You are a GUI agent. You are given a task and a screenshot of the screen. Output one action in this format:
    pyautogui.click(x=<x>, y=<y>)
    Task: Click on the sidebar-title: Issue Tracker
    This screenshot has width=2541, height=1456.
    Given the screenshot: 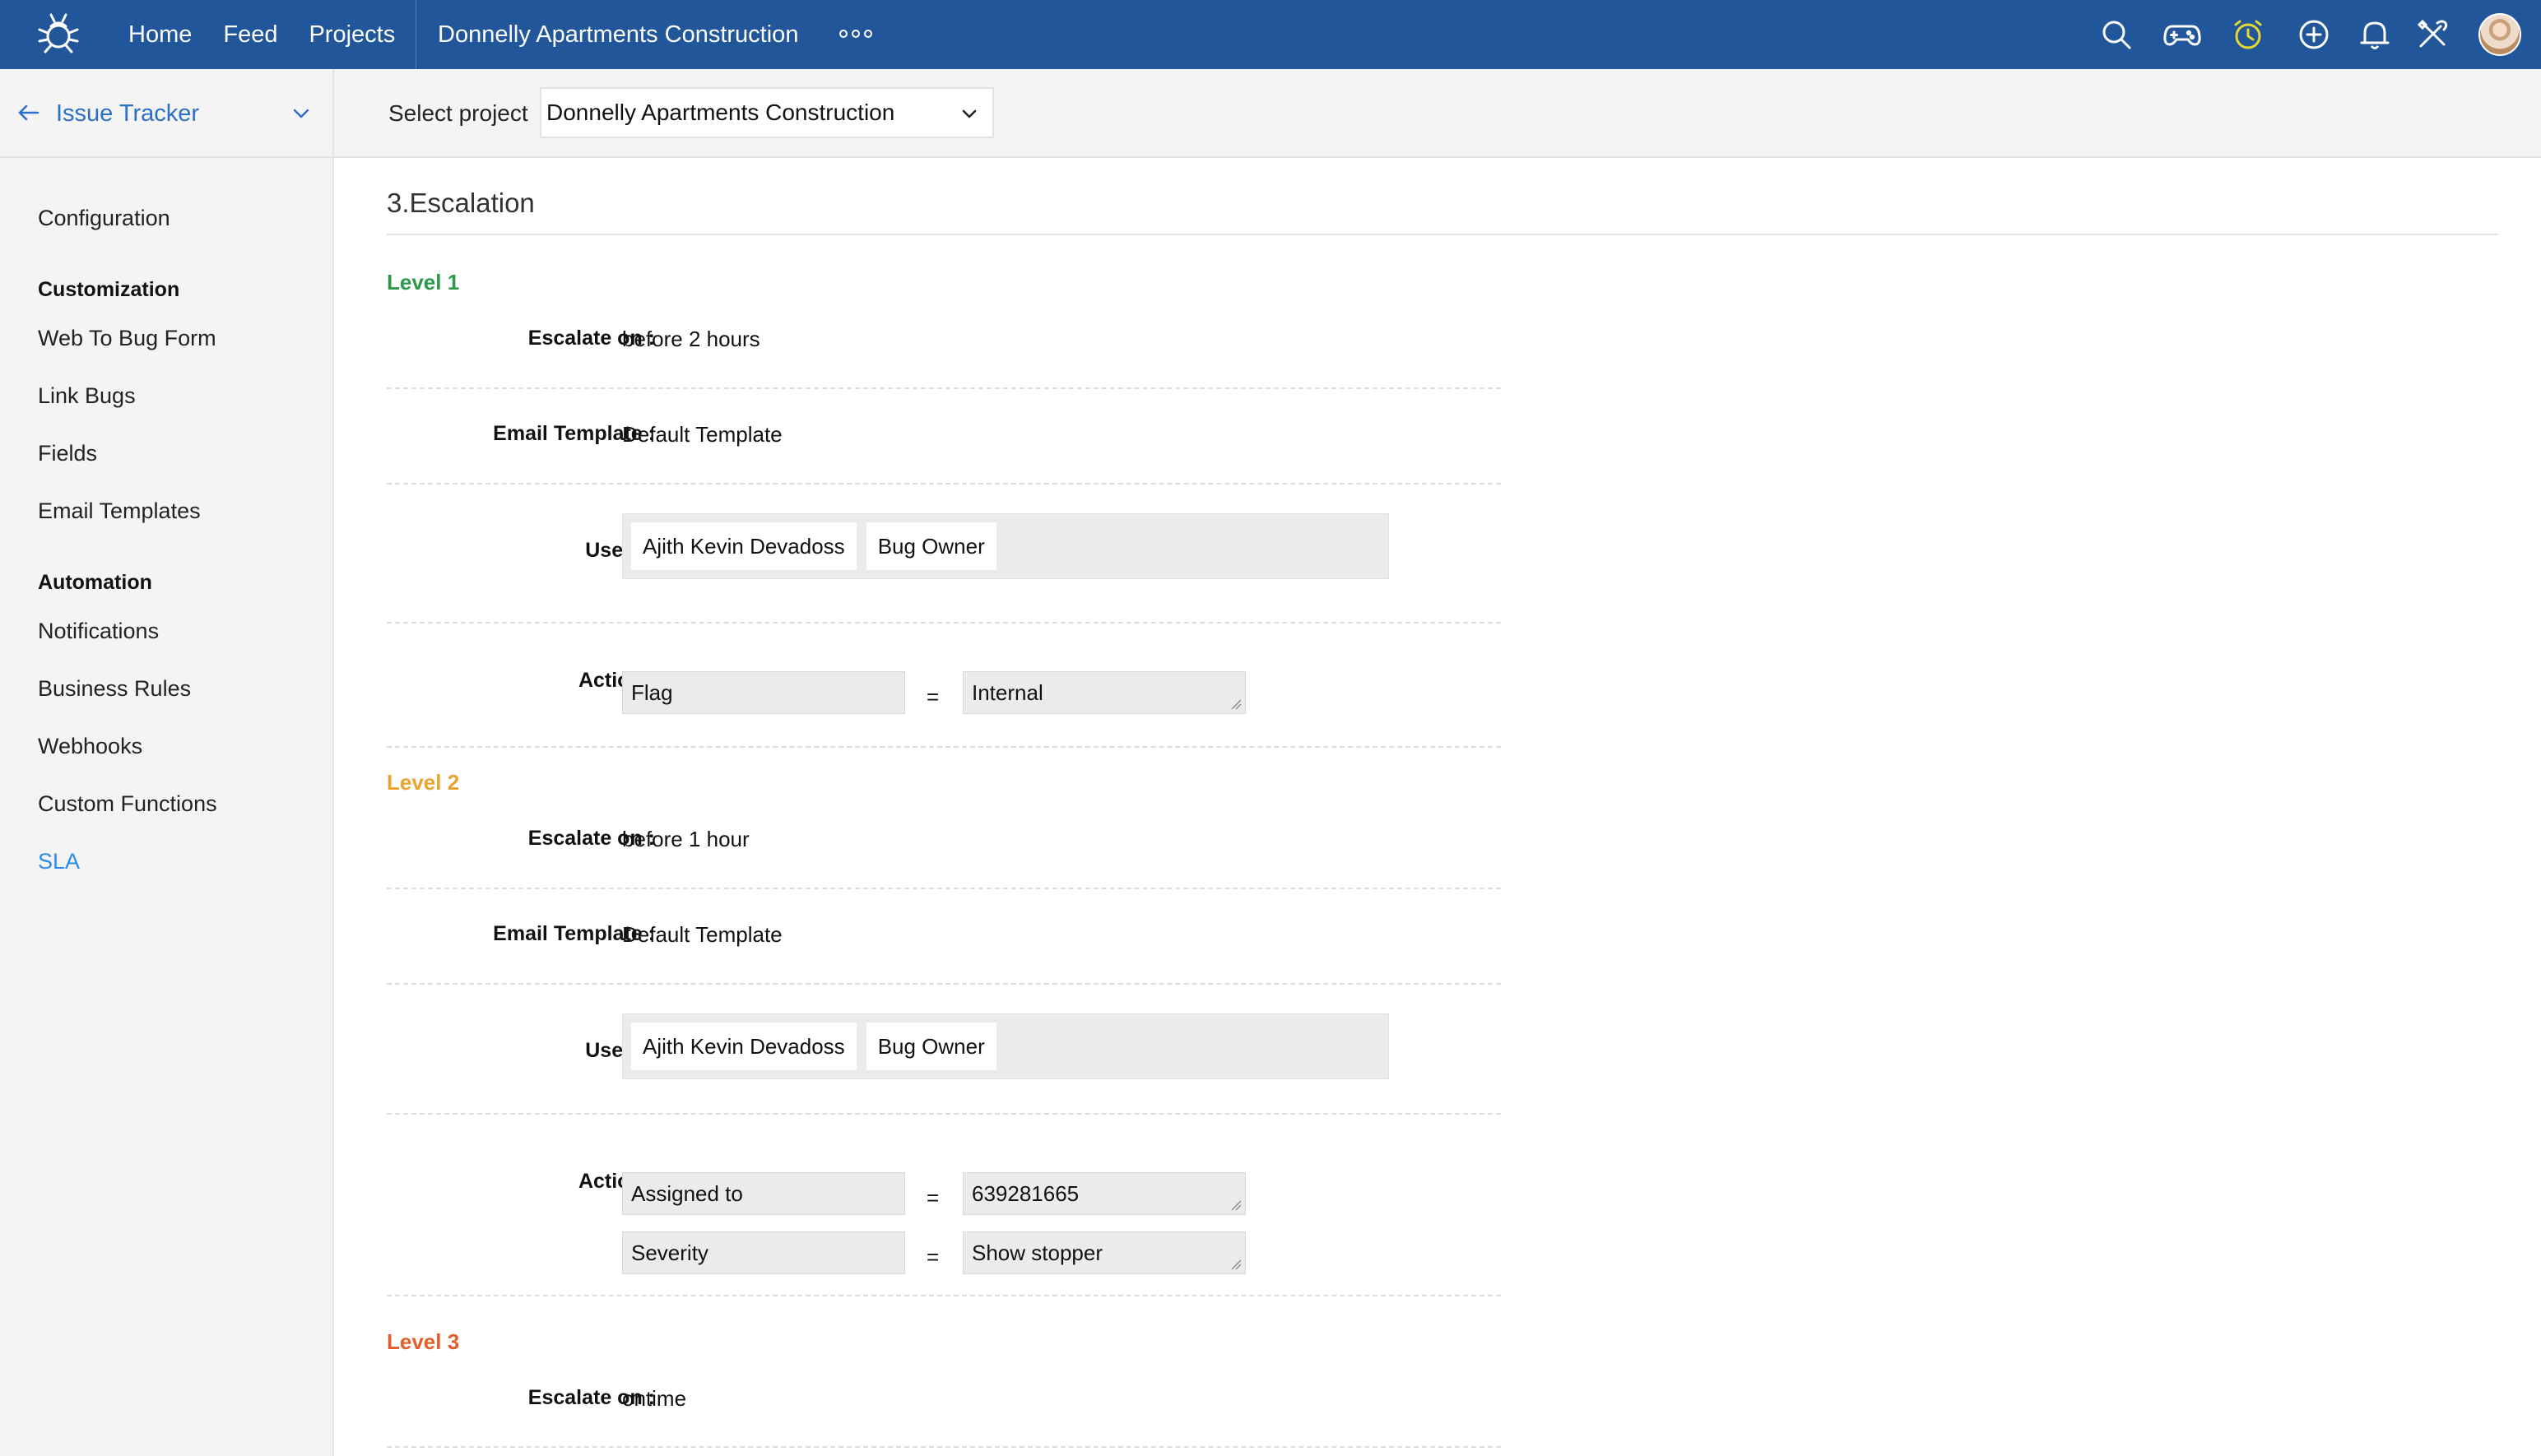 What is the action you would take?
    pyautogui.click(x=127, y=113)
    